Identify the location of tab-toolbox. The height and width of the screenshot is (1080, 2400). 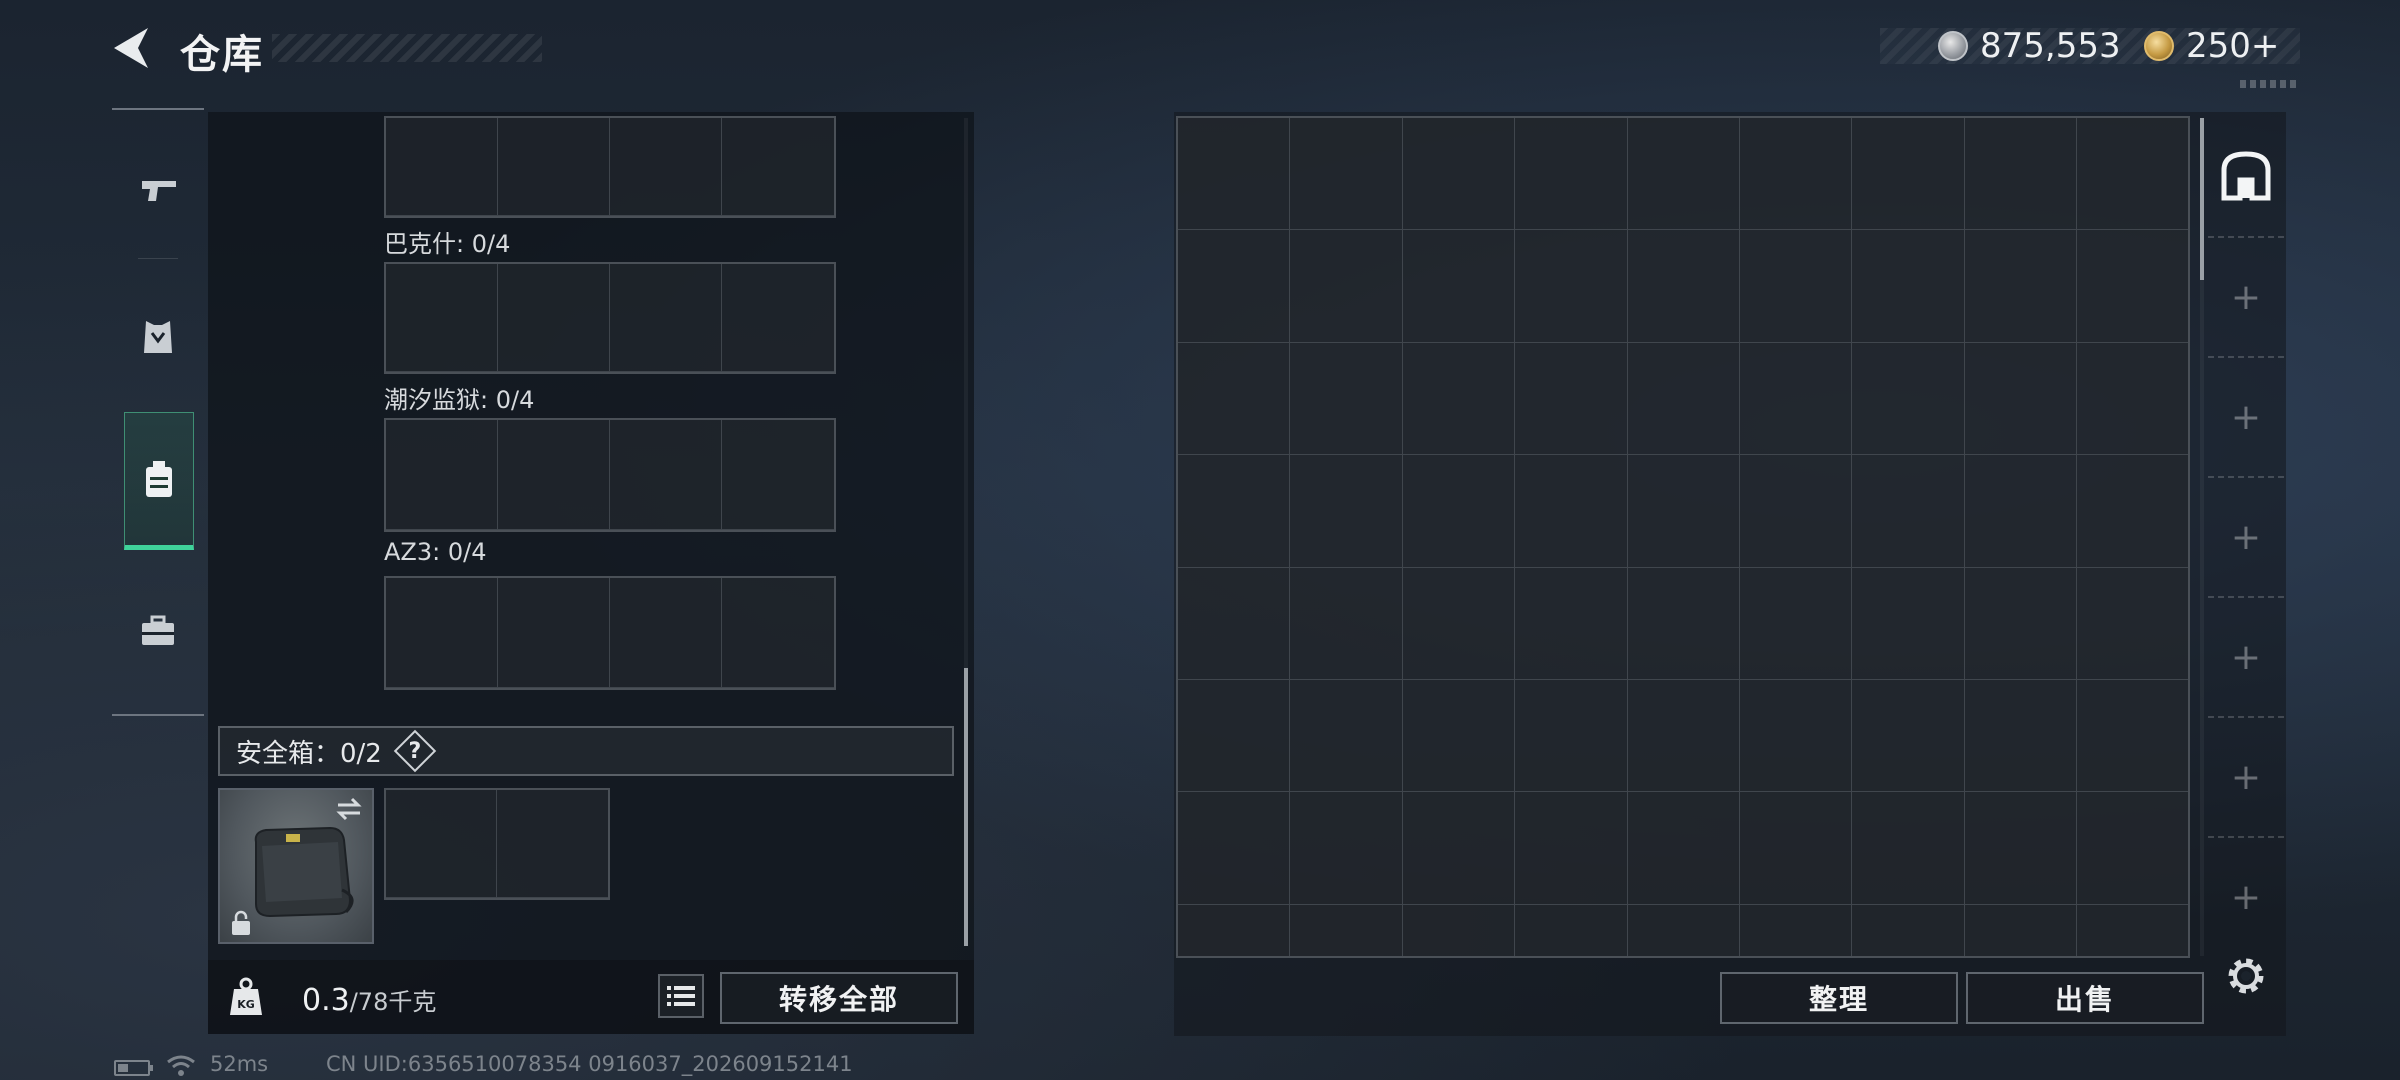
(158, 631).